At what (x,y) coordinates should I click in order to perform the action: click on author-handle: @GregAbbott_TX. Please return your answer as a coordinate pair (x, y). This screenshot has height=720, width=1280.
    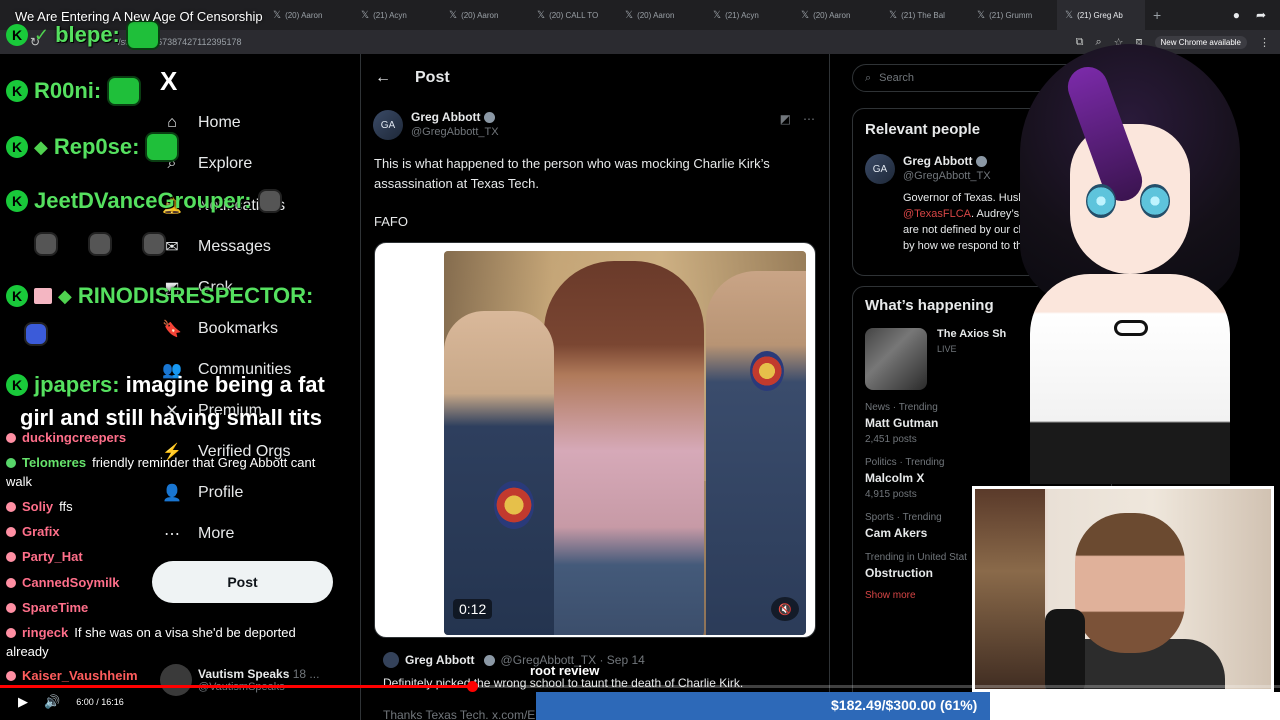
    Looking at the image, I should click on (455, 132).